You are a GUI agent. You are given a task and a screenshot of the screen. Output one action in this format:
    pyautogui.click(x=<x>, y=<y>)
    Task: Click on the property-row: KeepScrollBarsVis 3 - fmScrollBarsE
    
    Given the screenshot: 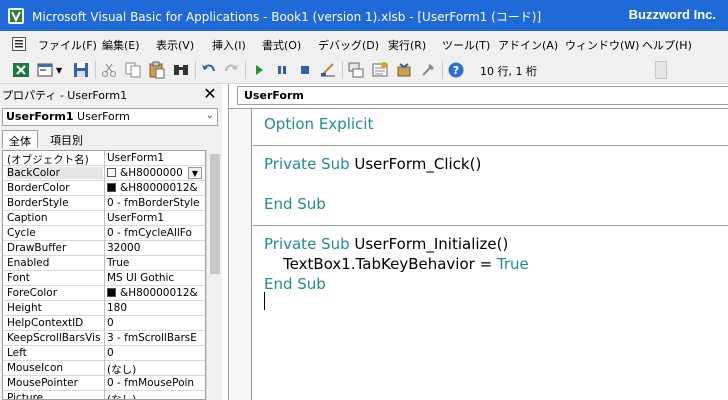 What is the action you would take?
    pyautogui.click(x=104, y=338)
    